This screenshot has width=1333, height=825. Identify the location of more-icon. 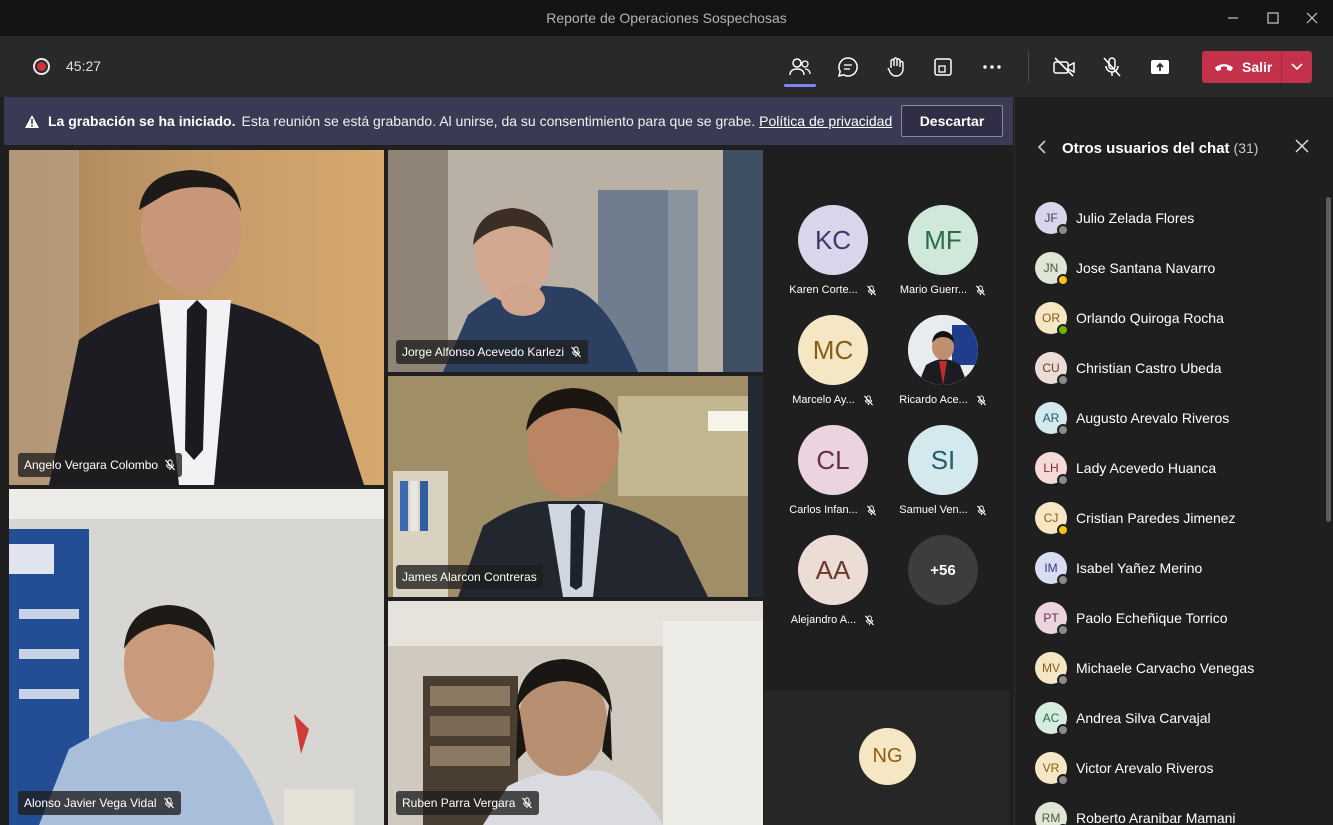
(992, 67).